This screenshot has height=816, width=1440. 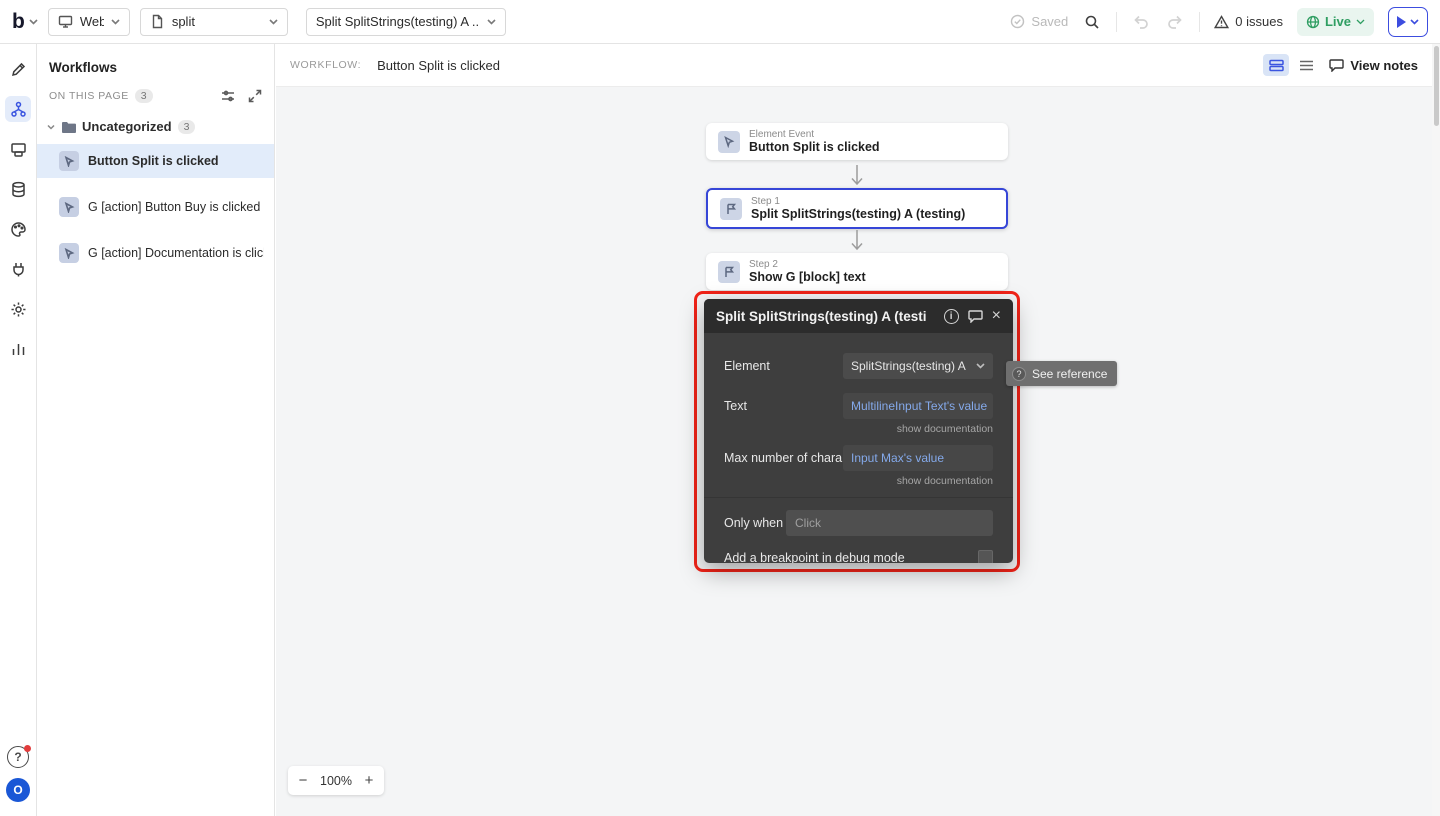 What do you see at coordinates (18, 269) in the screenshot?
I see `plugins-tab` at bounding box center [18, 269].